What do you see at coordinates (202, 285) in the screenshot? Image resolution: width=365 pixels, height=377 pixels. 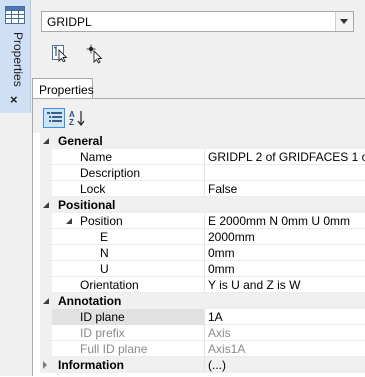 I see `property-row: Orientation Y is U and Z is W` at bounding box center [202, 285].